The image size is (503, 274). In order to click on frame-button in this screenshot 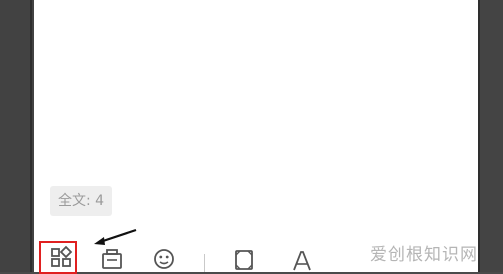, I will do `click(244, 258)`.